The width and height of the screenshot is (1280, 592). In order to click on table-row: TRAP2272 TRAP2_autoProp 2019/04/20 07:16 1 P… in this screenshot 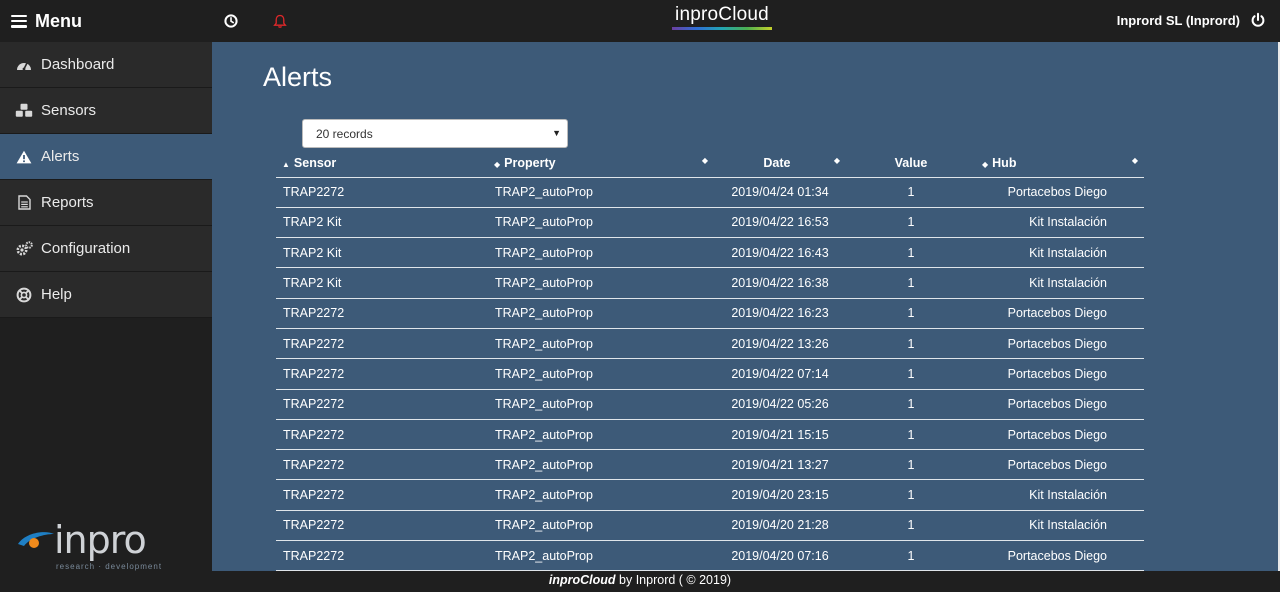, I will do `click(710, 556)`.